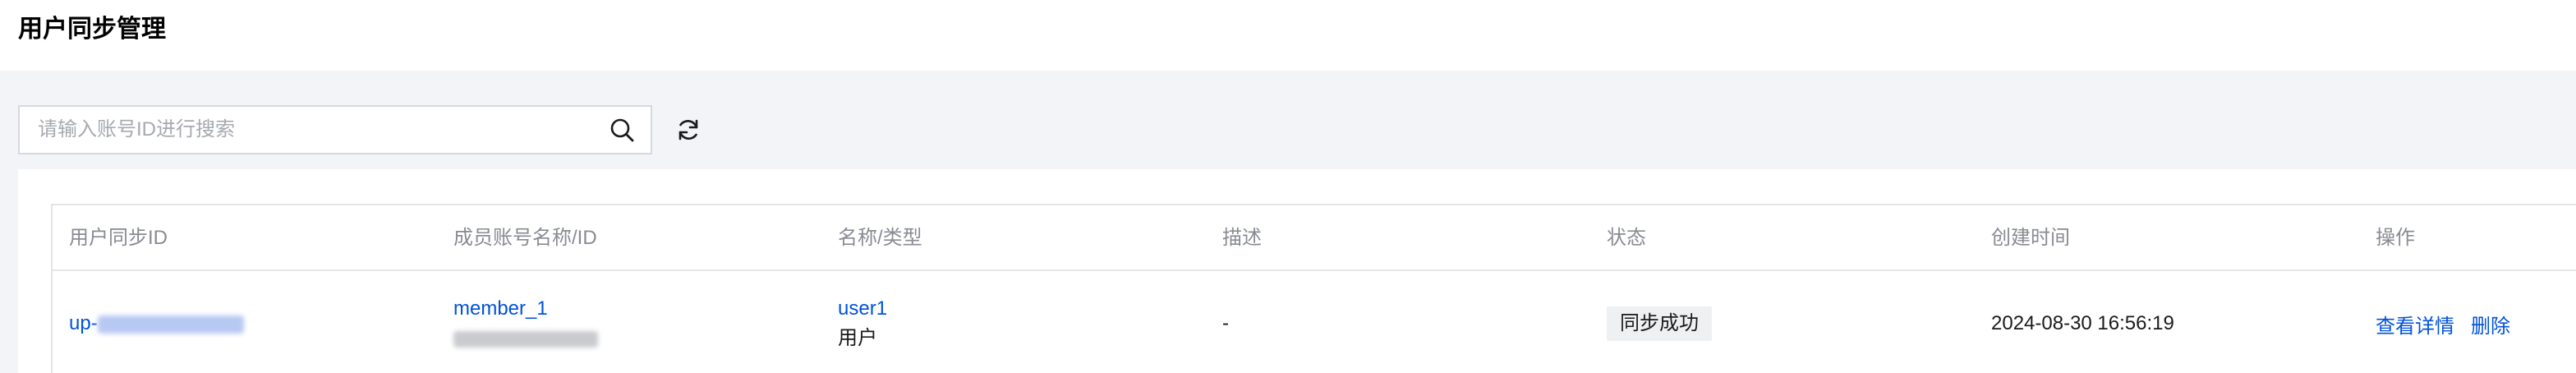 Image resolution: width=2576 pixels, height=373 pixels. What do you see at coordinates (118, 238) in the screenshot?
I see `column-header-sync-id: 用户同步ID` at bounding box center [118, 238].